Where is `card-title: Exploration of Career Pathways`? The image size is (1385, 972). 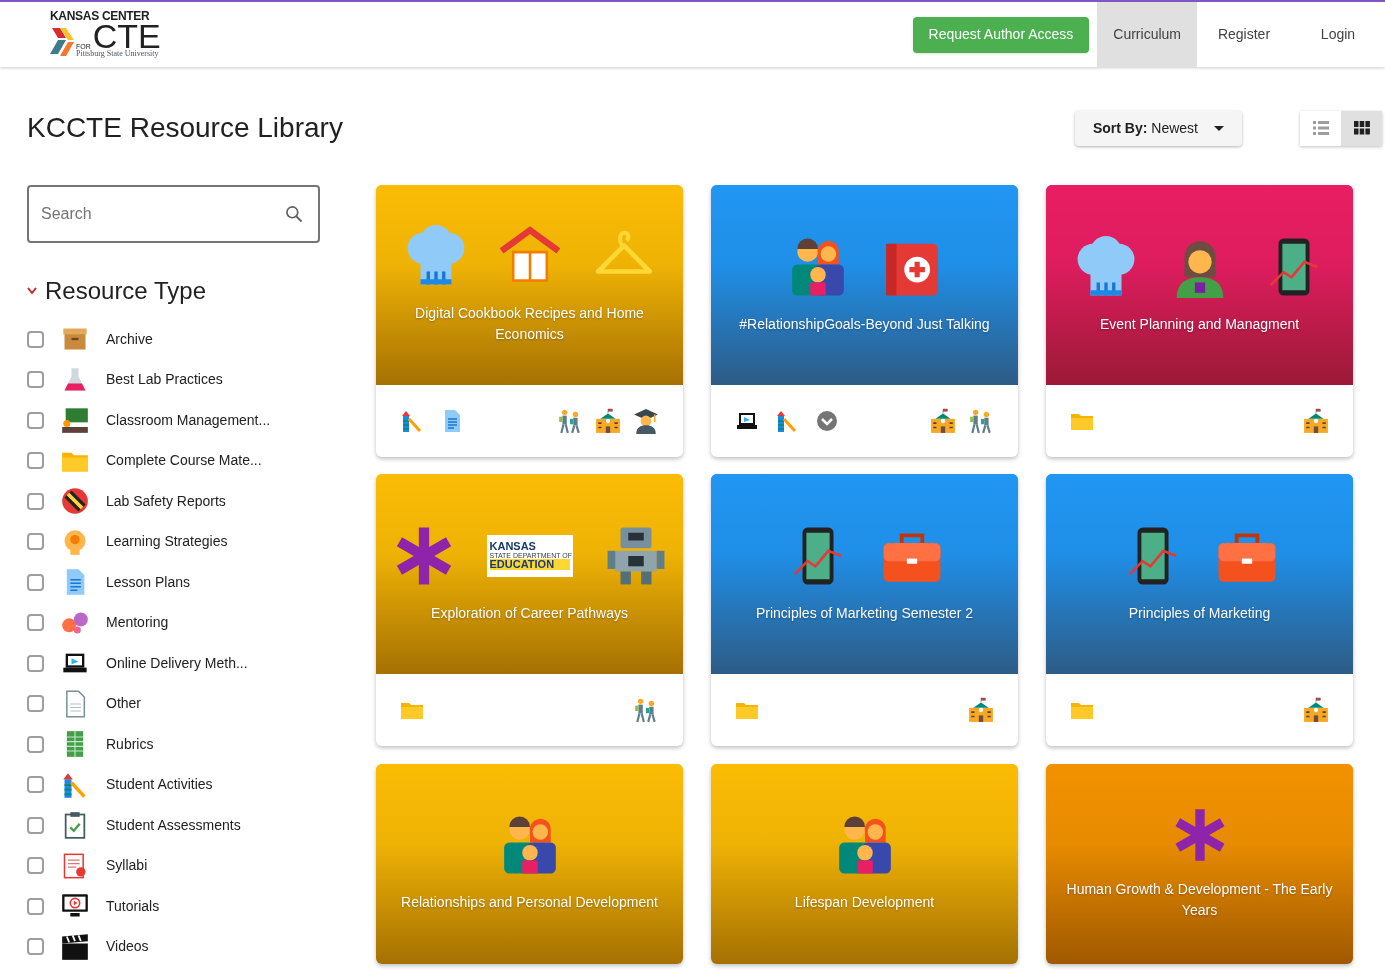
card-title: Exploration of Career Pathways is located at coordinates (529, 613).